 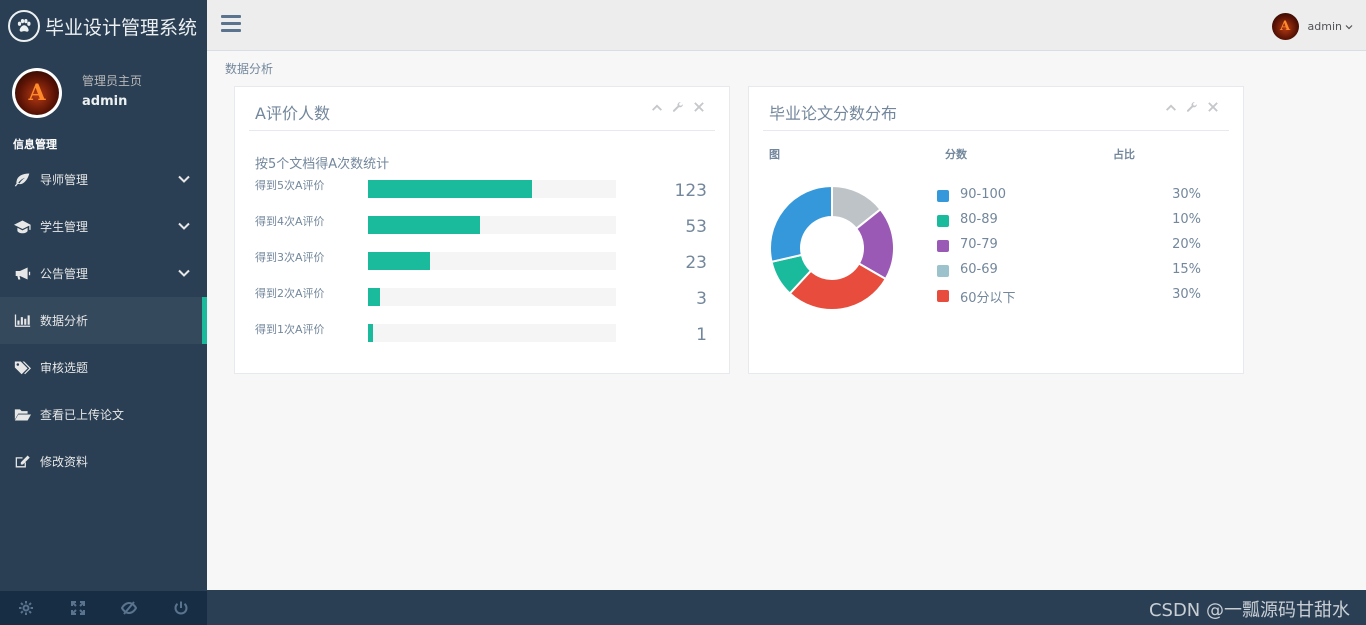 What do you see at coordinates (112, 80) in the screenshot?
I see `profile-welcome: 管理员主页` at bounding box center [112, 80].